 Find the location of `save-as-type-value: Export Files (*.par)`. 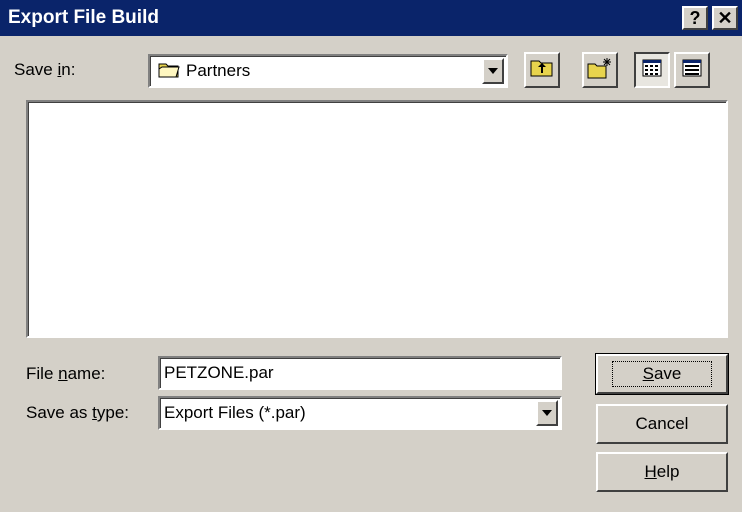

save-as-type-value: Export Files (*.par) is located at coordinates (235, 412).